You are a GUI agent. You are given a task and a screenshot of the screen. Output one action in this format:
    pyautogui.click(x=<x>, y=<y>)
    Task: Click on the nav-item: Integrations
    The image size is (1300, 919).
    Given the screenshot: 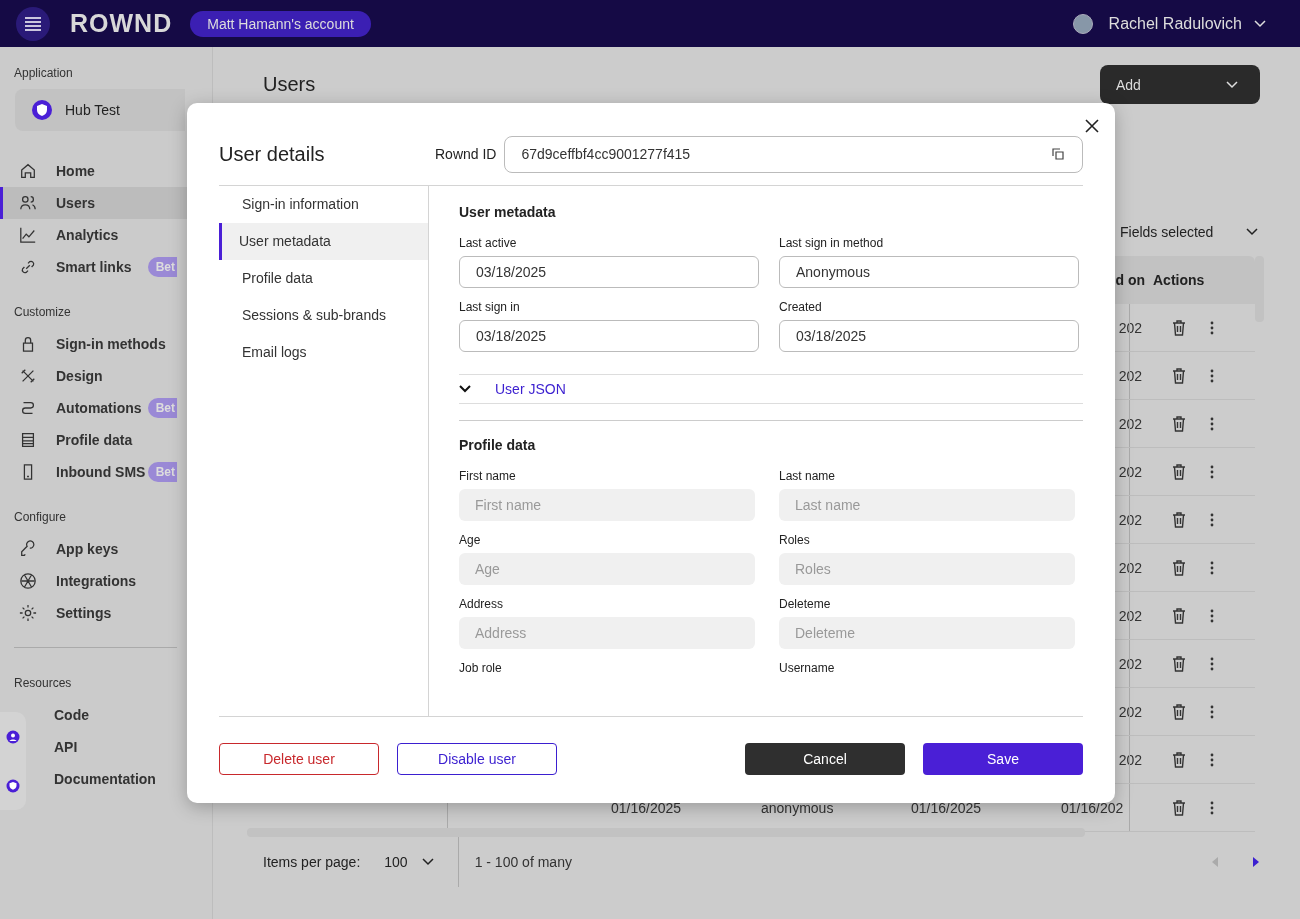 What is the action you would take?
    pyautogui.click(x=106, y=581)
    